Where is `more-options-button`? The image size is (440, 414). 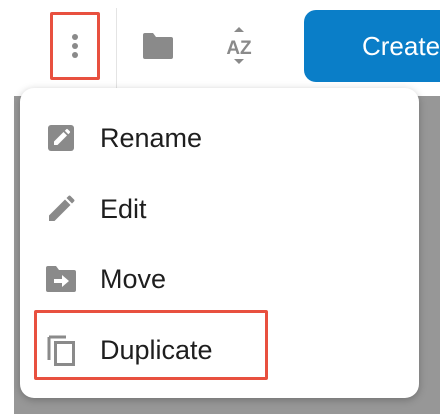 more-options-button is located at coordinates (75, 46).